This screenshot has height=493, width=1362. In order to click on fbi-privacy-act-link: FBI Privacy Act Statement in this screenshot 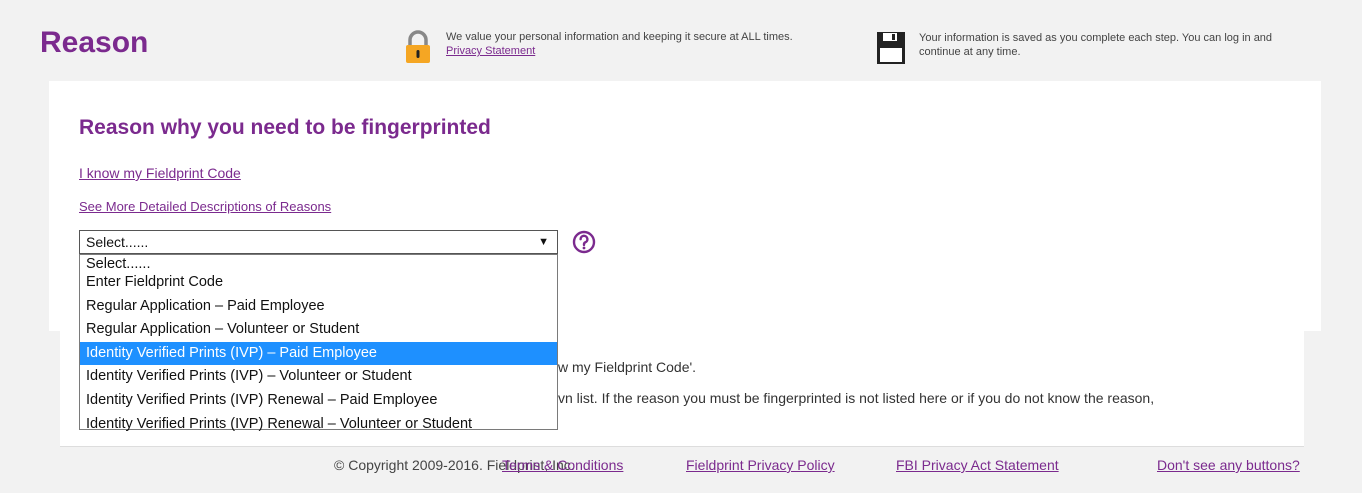, I will do `click(977, 465)`.